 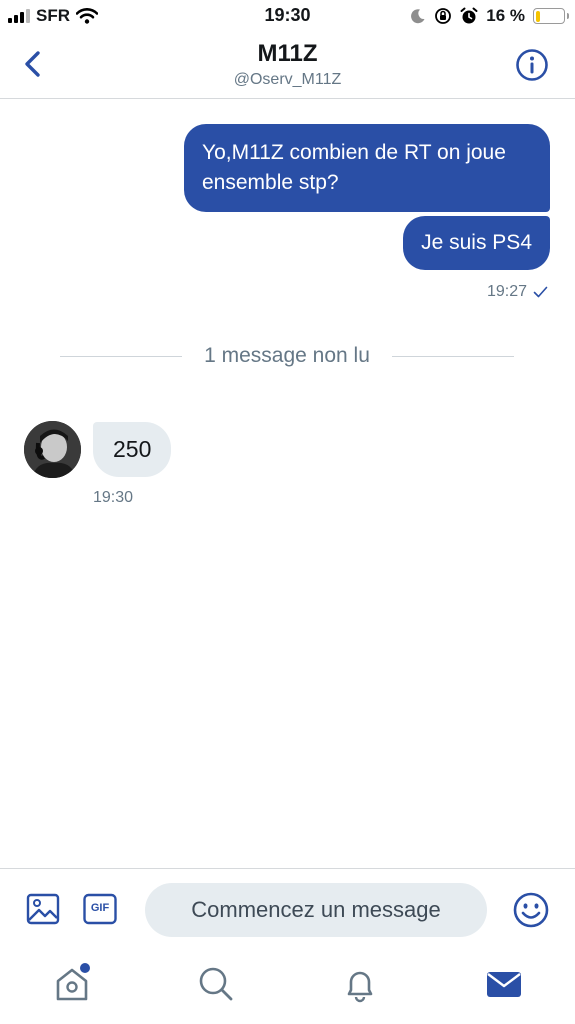 What do you see at coordinates (506, 291) in the screenshot?
I see `outgoing-time: 19:27` at bounding box center [506, 291].